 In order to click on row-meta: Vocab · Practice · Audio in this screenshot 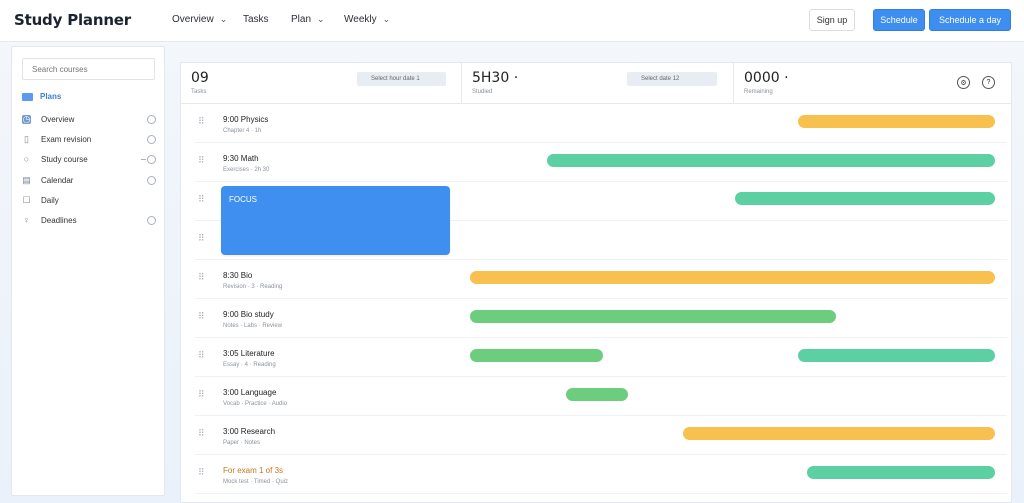, I will do `click(255, 404)`.